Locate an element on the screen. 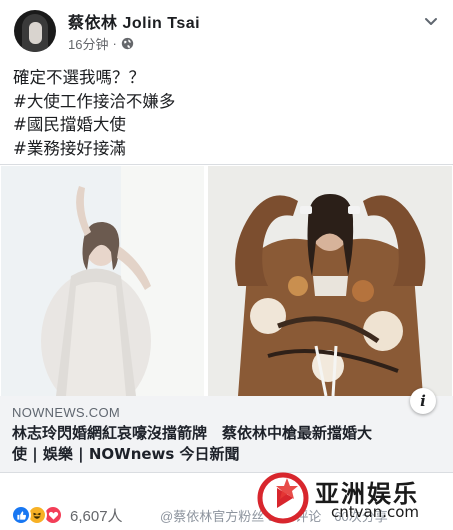 This screenshot has height=530, width=453. avatar is located at coordinates (35, 31).